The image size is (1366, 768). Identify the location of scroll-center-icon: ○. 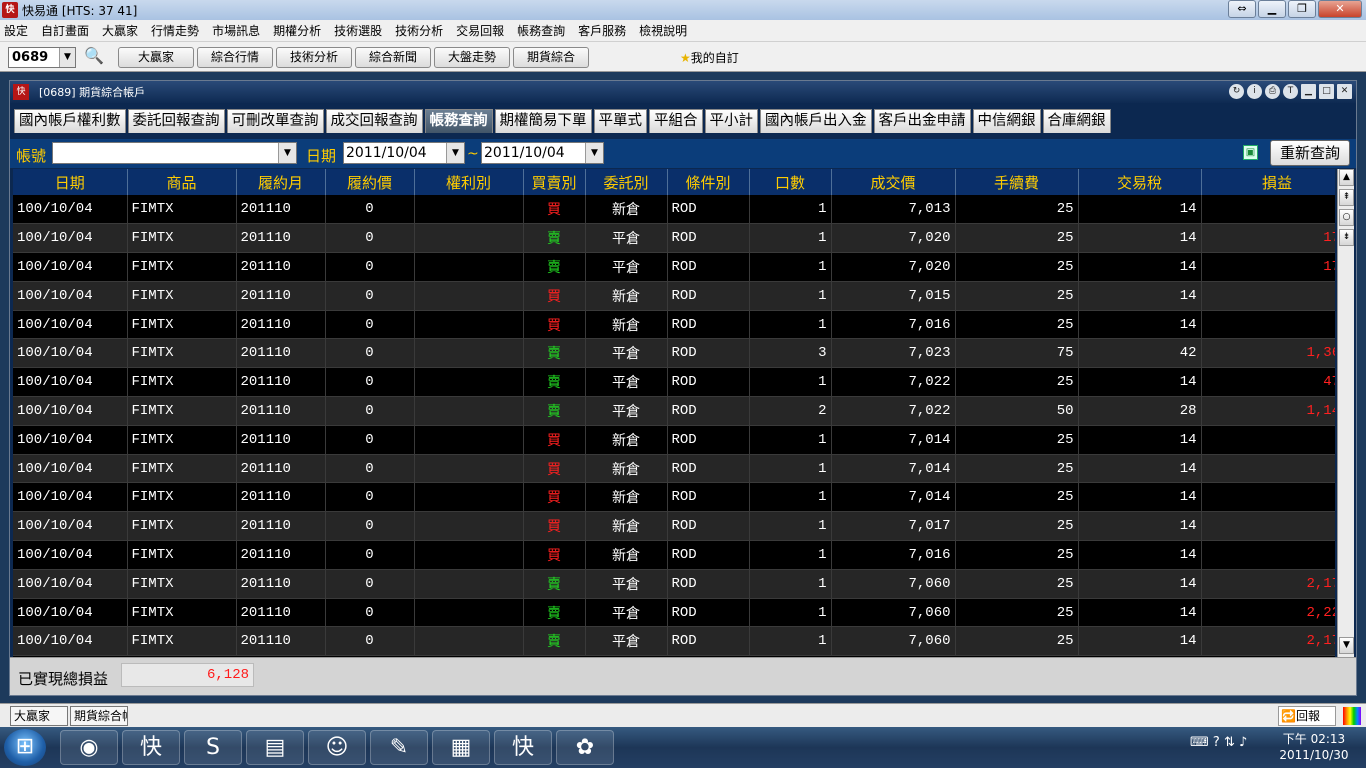
(1346, 217).